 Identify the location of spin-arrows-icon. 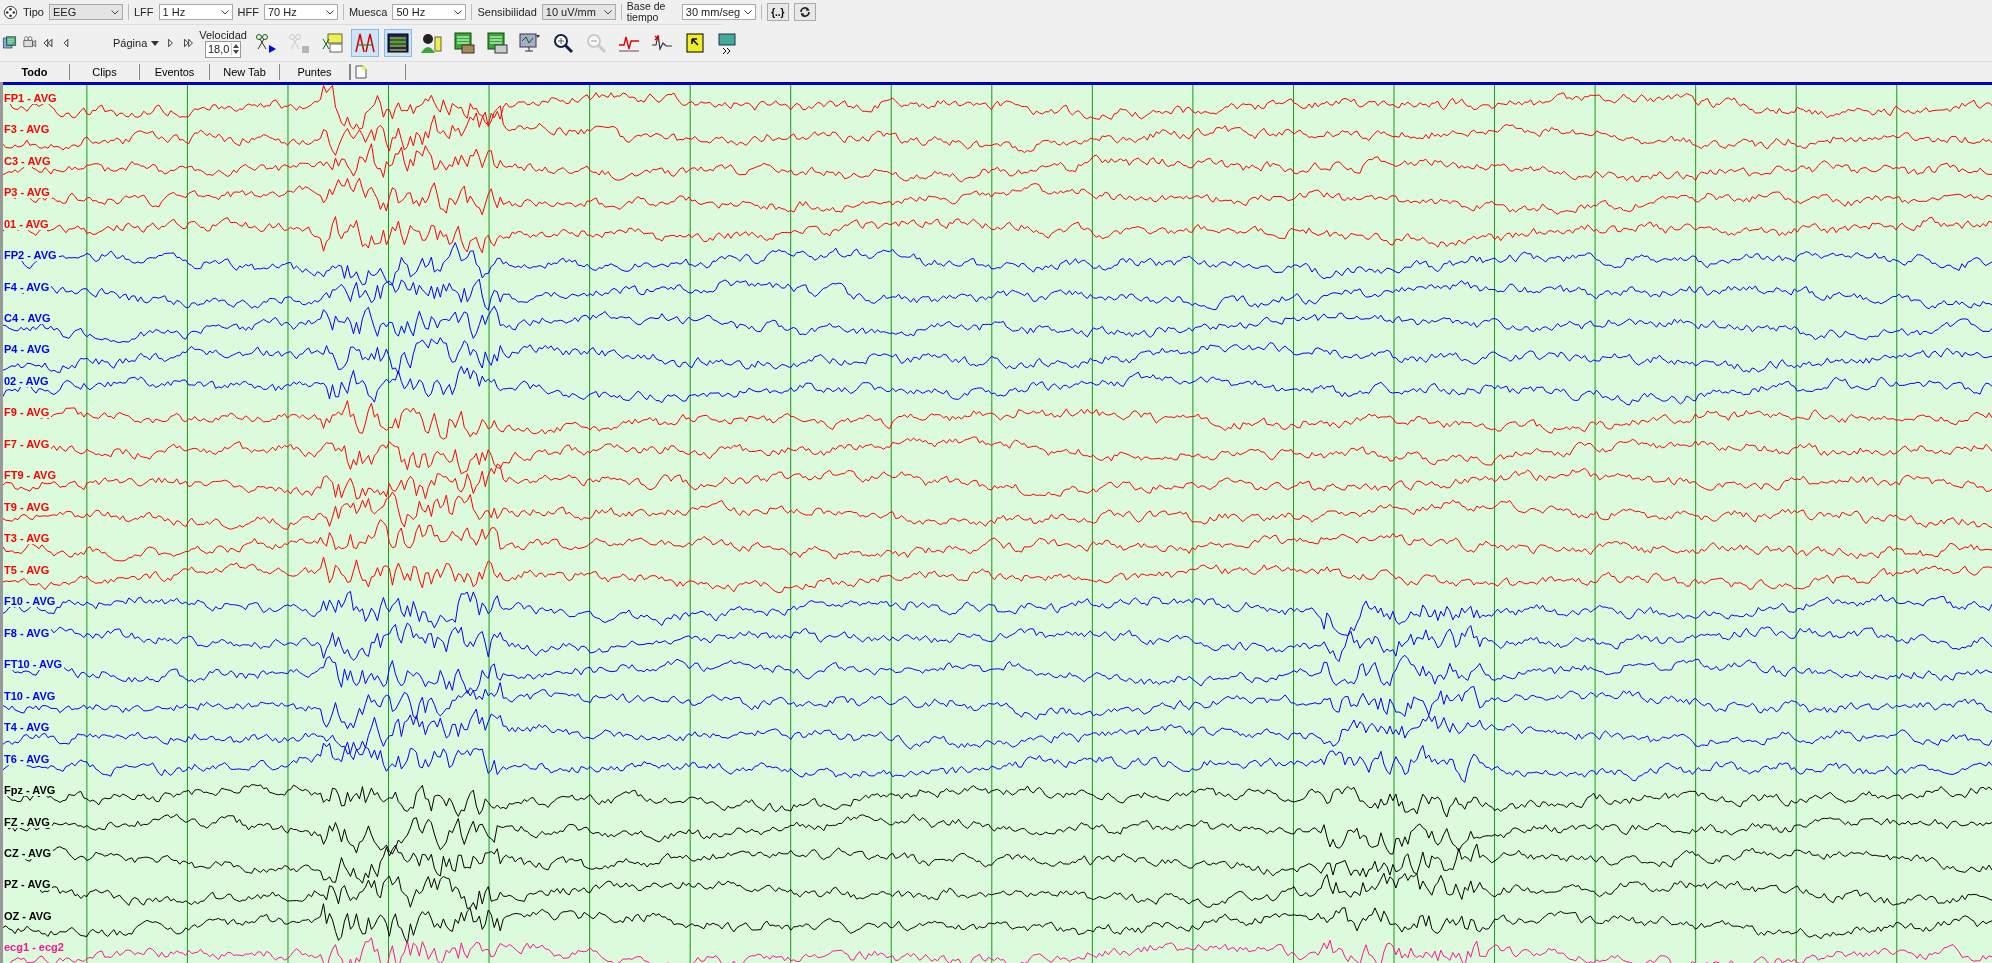
(236, 49).